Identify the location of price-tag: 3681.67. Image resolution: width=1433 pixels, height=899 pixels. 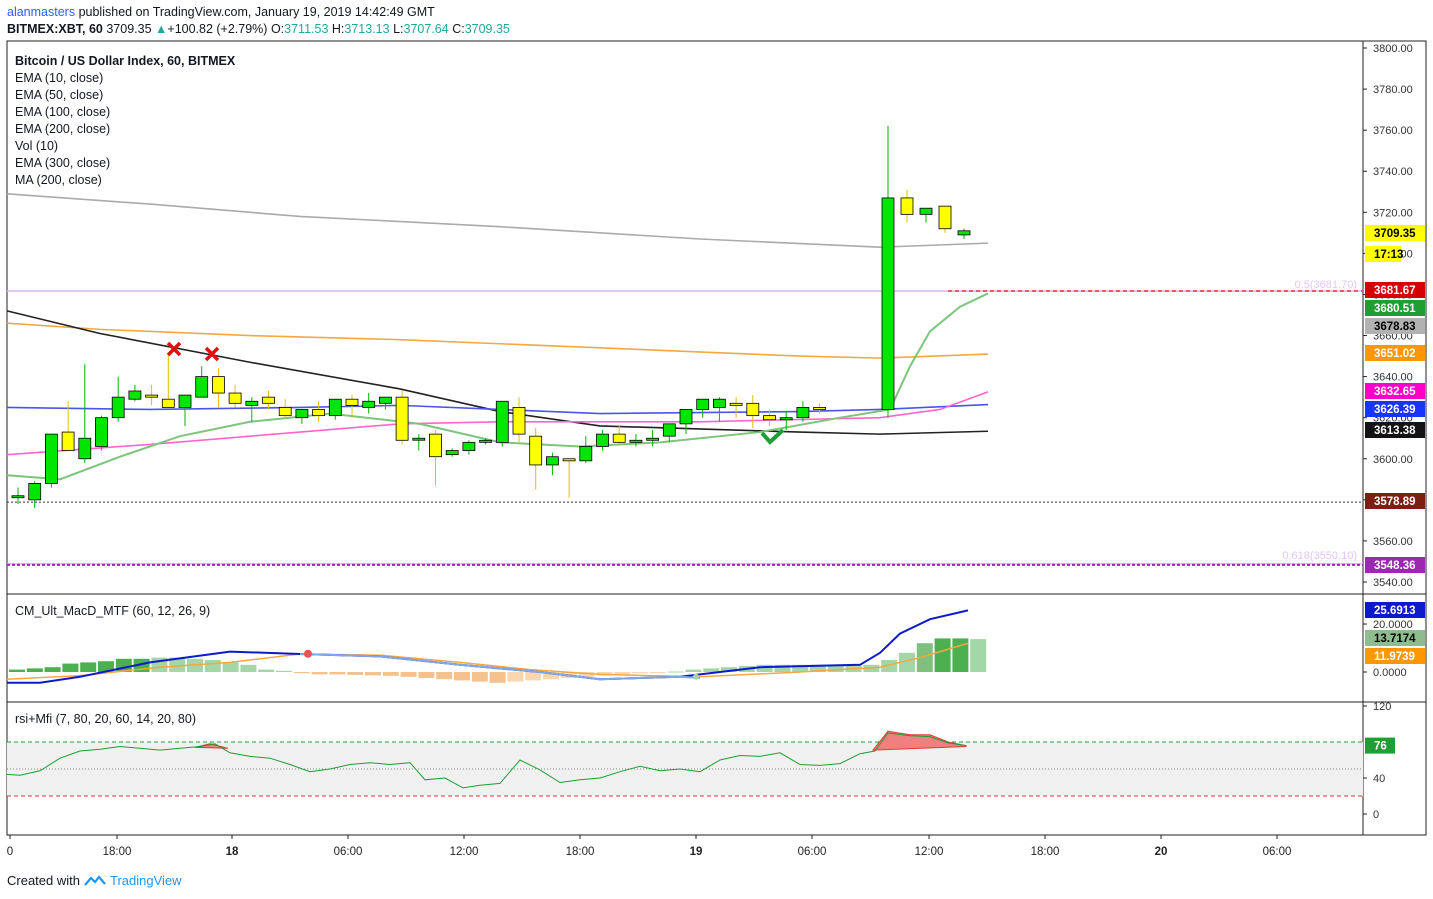
(1395, 290).